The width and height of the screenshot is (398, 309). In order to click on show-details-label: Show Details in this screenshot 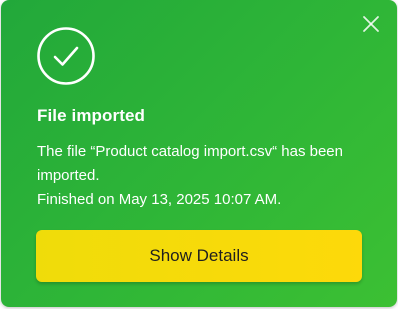, I will do `click(199, 255)`.